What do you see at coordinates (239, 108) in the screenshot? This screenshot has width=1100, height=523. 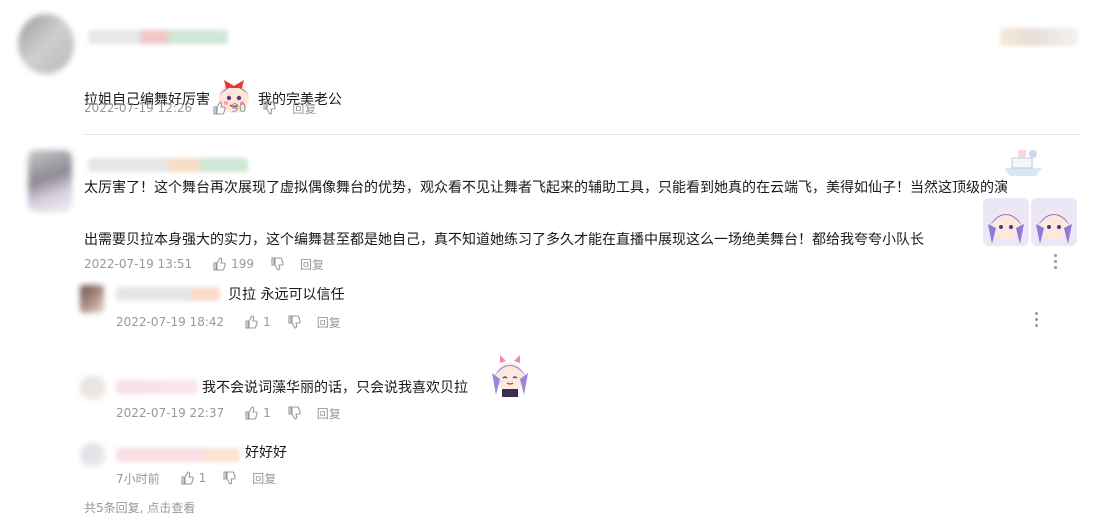 I see `like-count: 90` at bounding box center [239, 108].